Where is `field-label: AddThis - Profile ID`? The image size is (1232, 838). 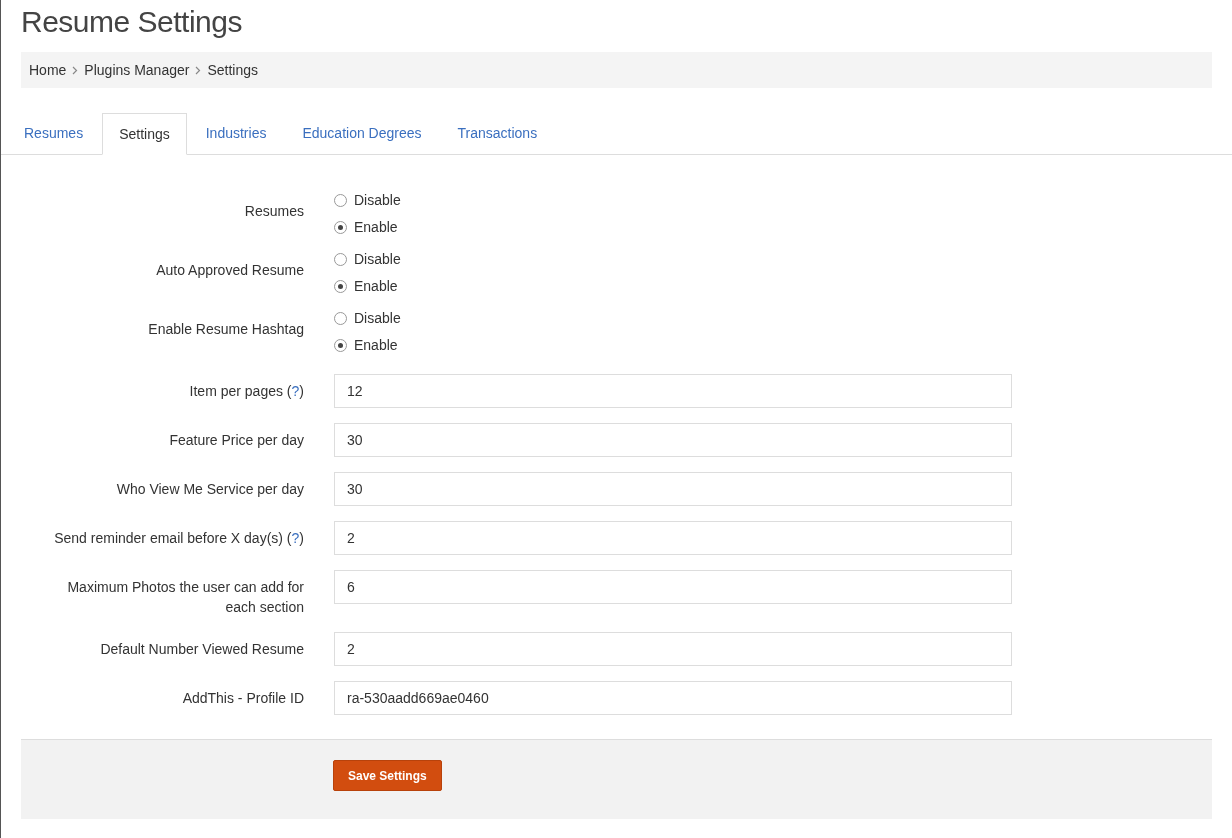
field-label: AddThis - Profile ID is located at coordinates (242, 698).